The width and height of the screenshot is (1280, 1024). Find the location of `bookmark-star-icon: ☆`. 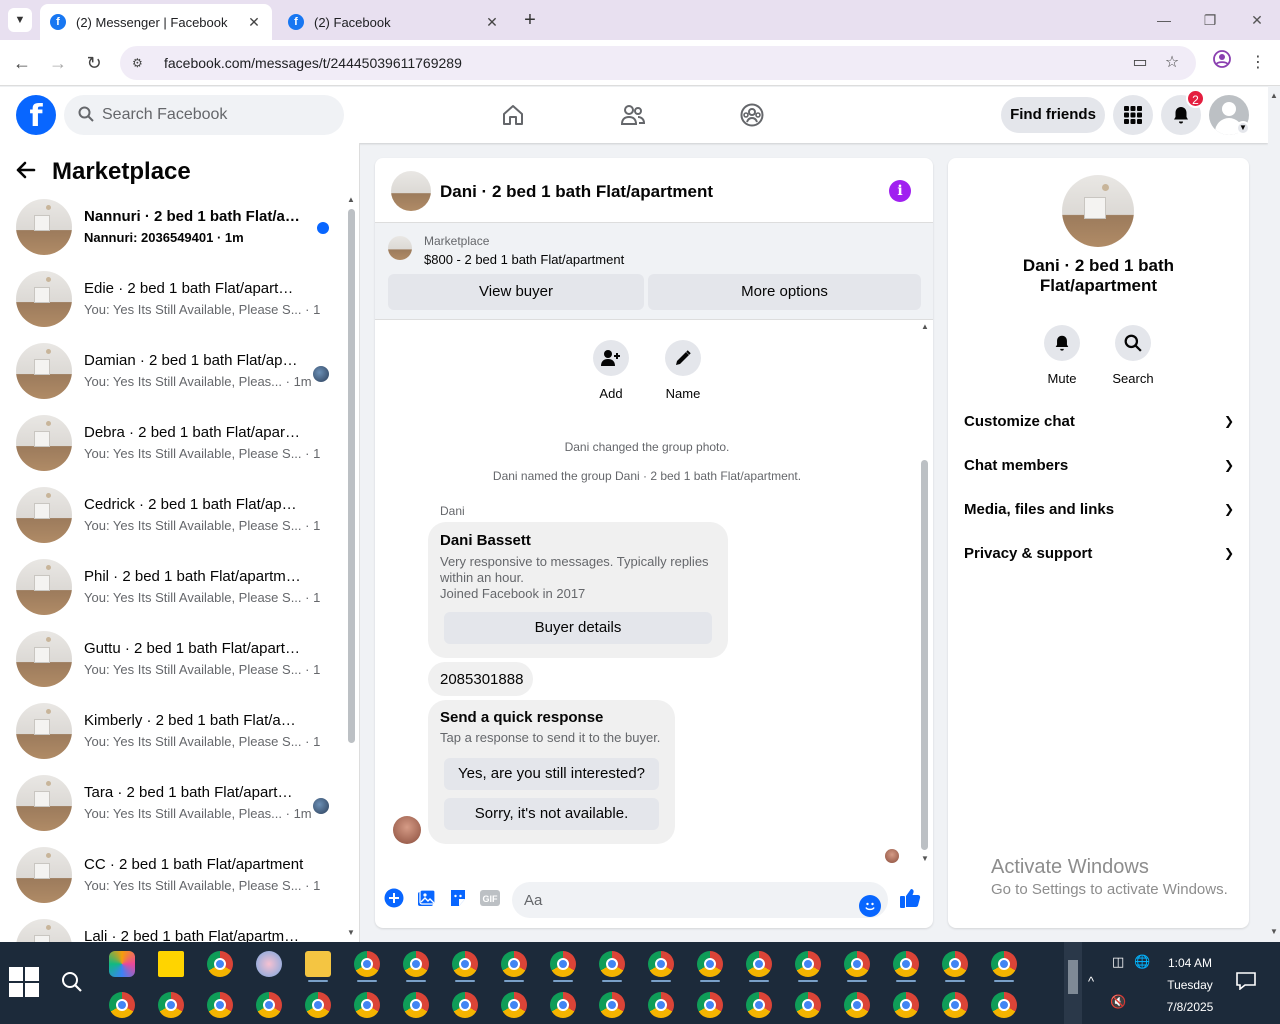

bookmark-star-icon: ☆ is located at coordinates (1172, 63).